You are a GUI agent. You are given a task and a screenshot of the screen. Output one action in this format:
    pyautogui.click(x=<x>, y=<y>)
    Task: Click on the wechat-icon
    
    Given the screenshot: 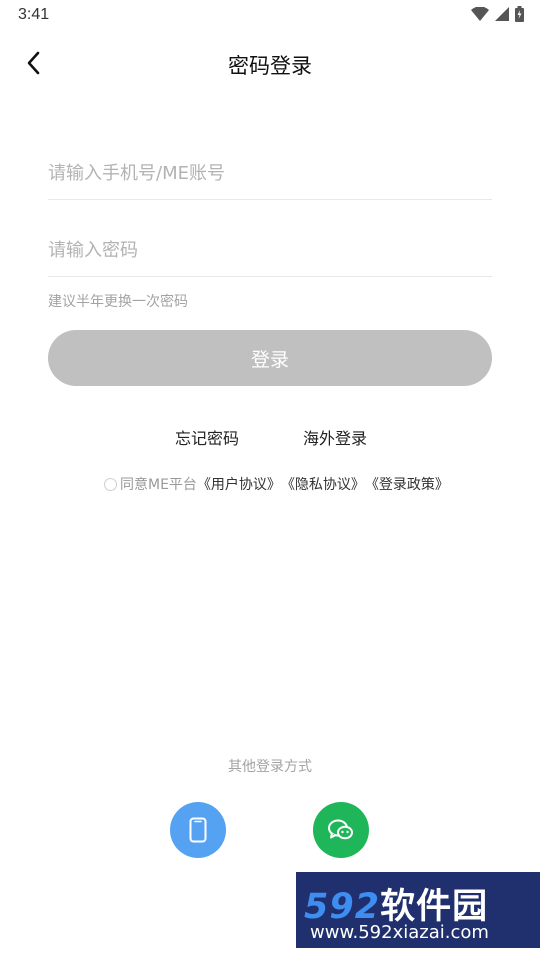 What is the action you would take?
    pyautogui.click(x=340, y=829)
    